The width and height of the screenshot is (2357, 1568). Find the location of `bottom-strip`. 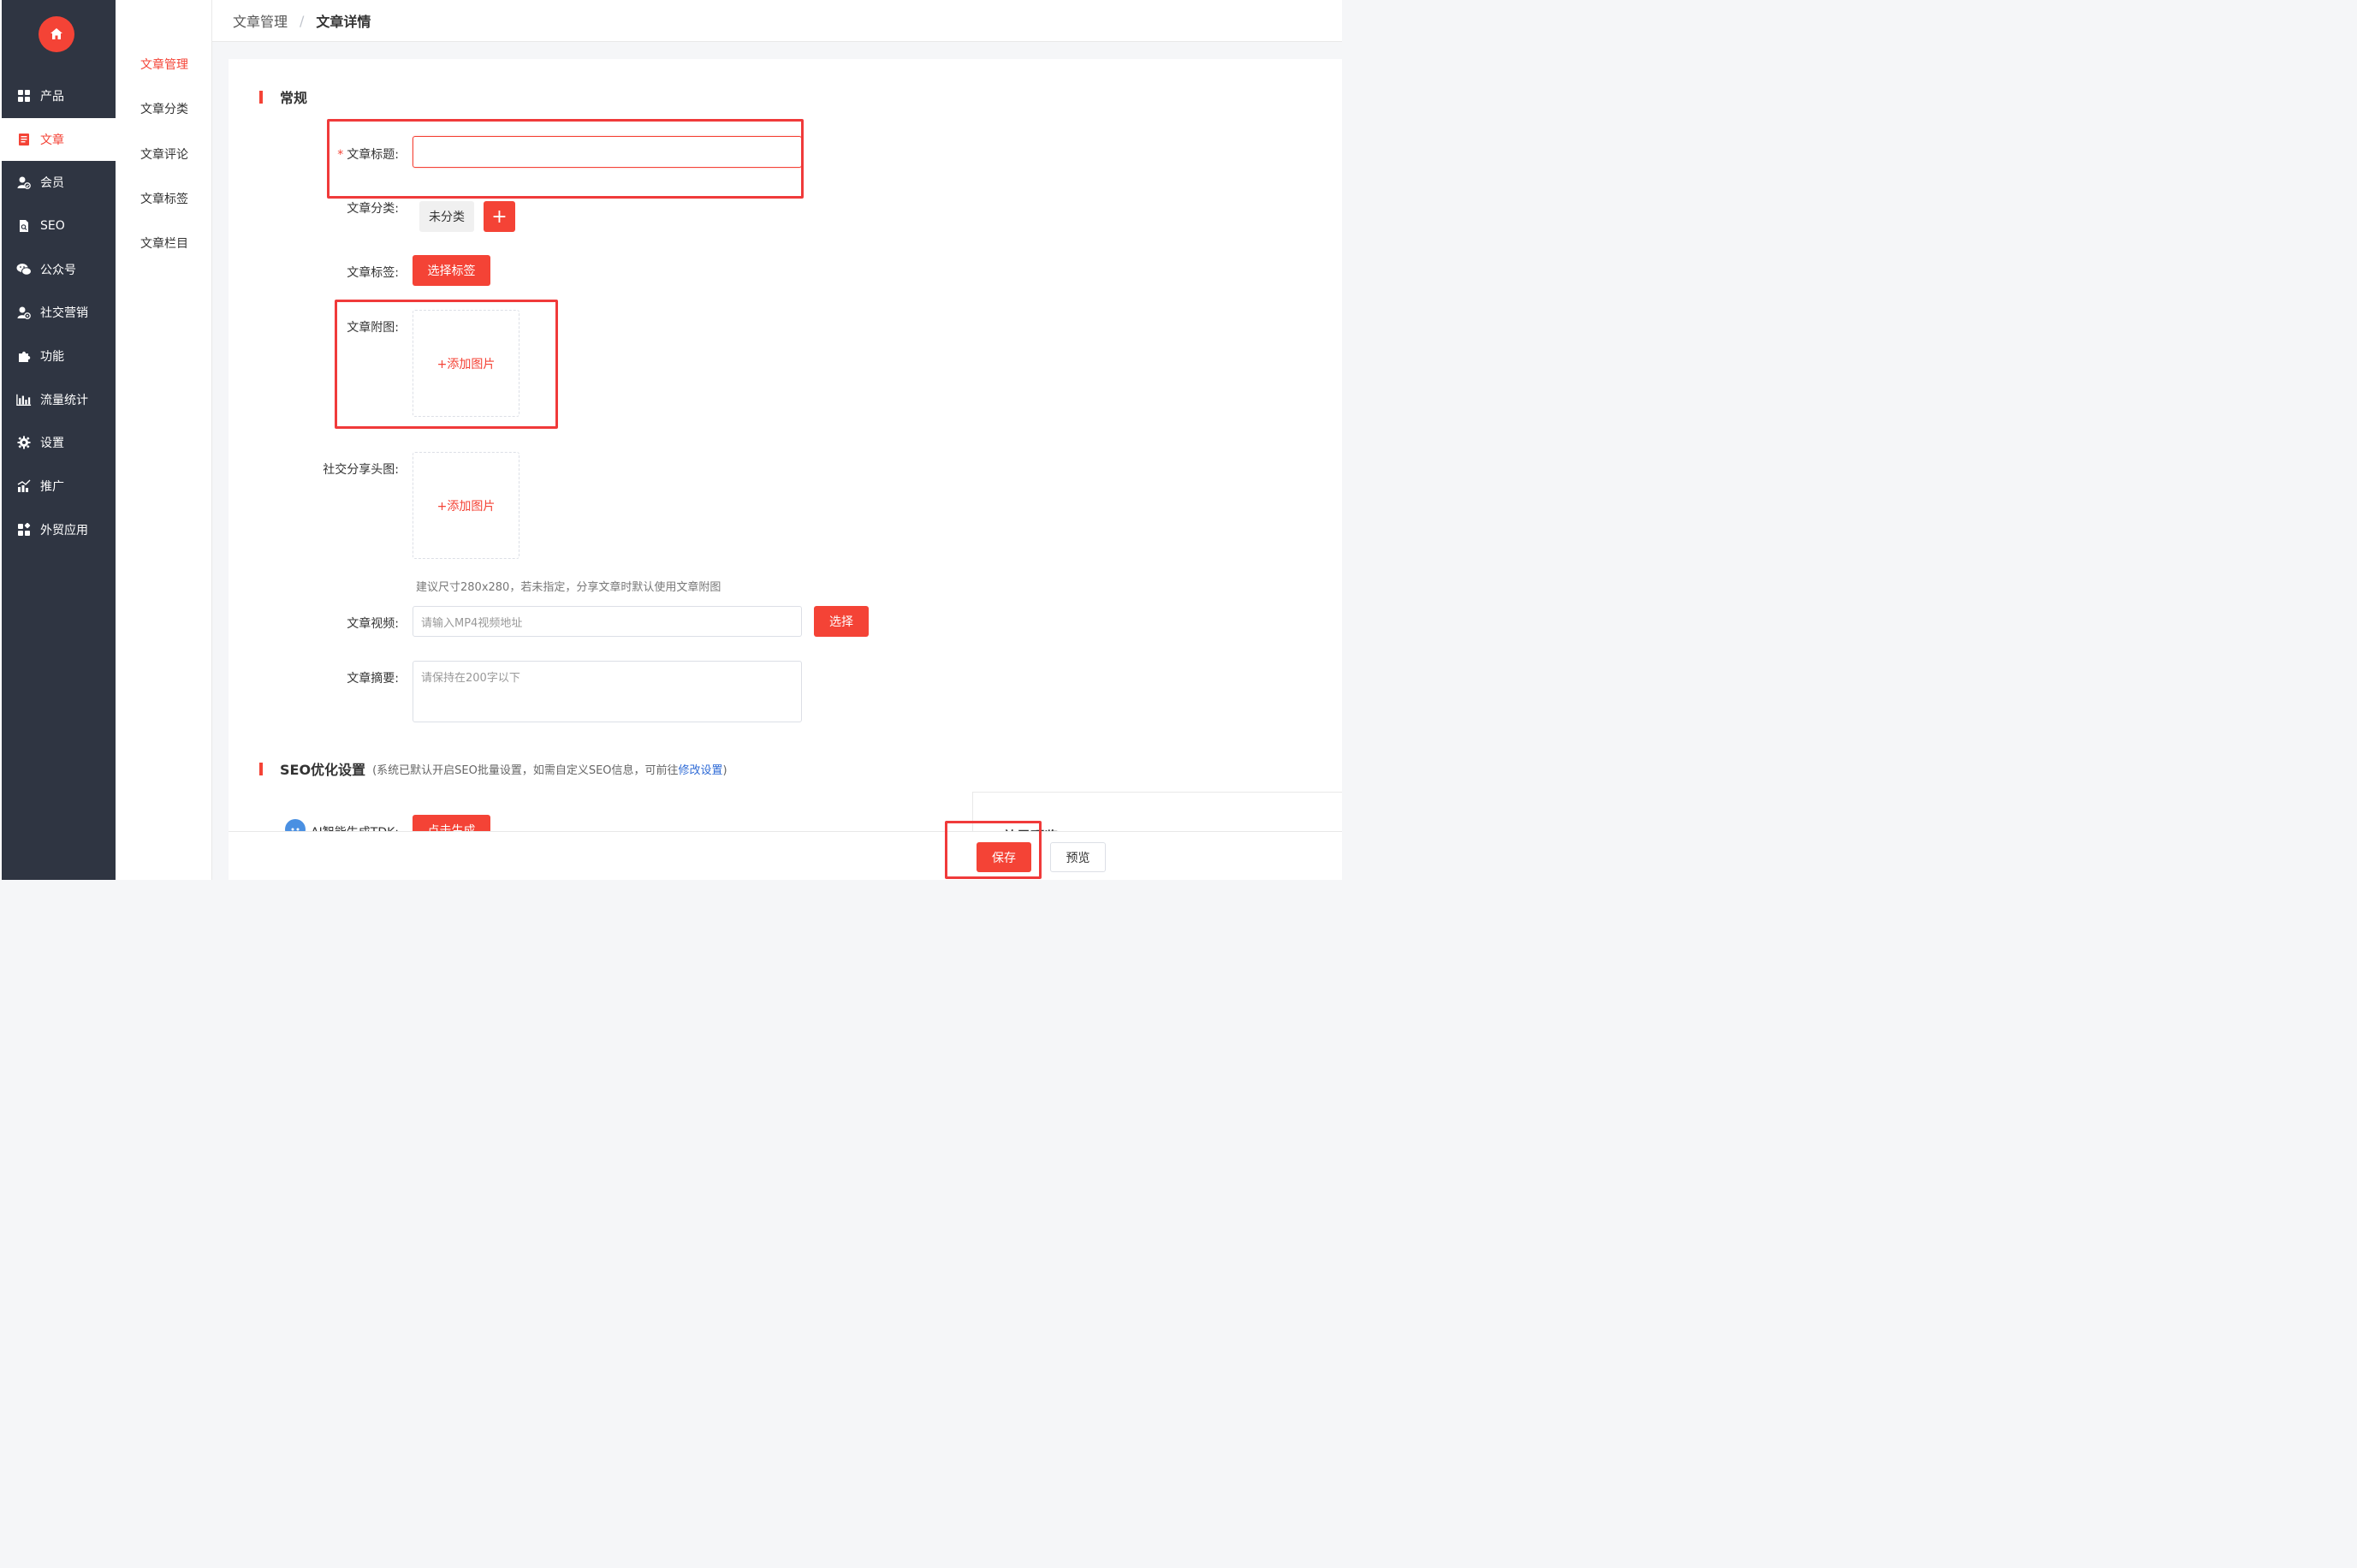

bottom-strip is located at coordinates (671, 886).